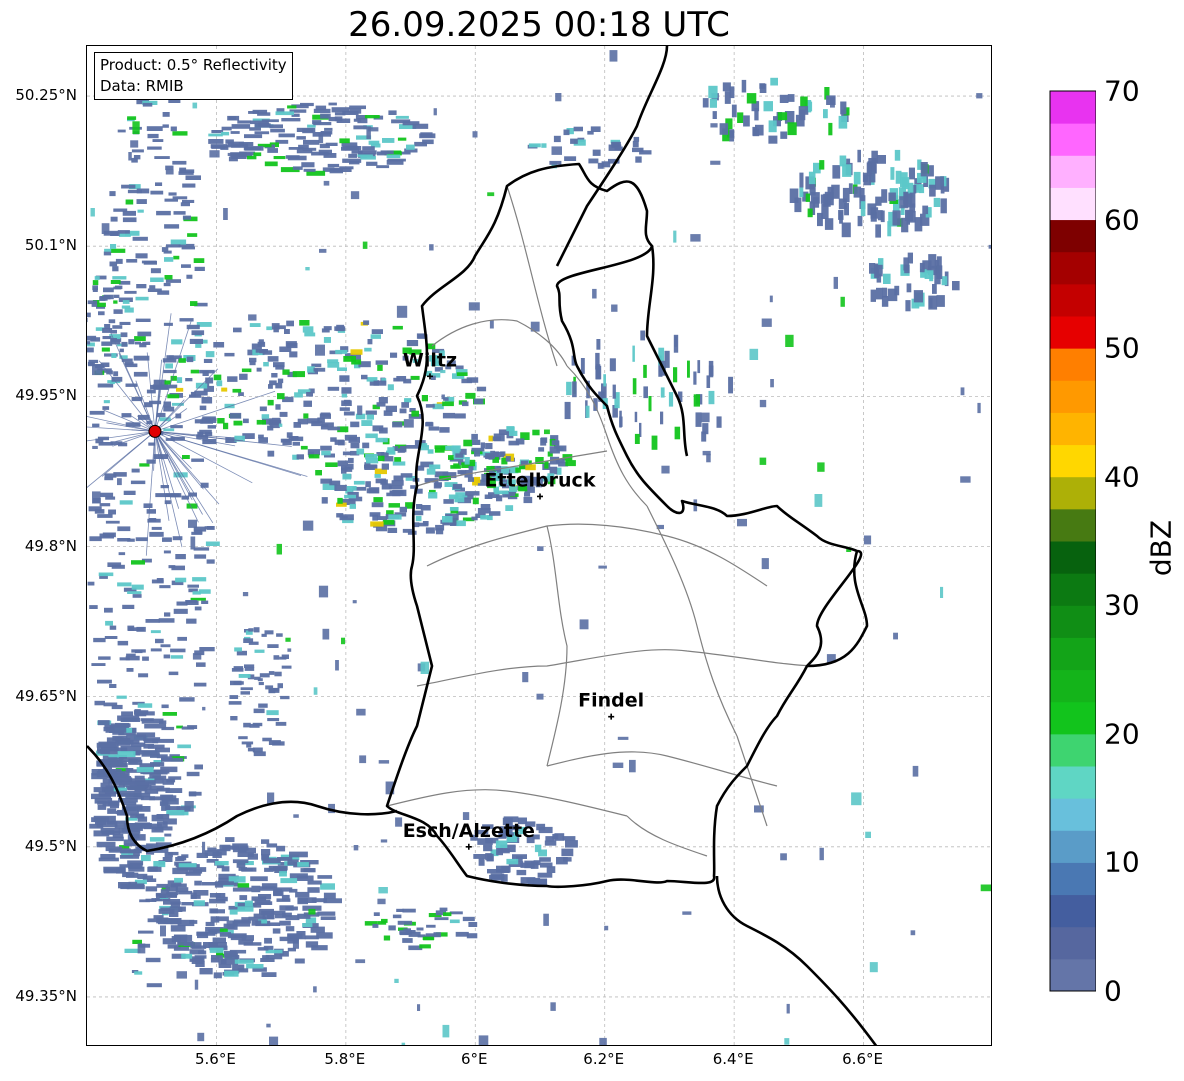 Image resolution: width=1184 pixels, height=1081 pixels. I want to click on city-cross-icon, so click(540, 496).